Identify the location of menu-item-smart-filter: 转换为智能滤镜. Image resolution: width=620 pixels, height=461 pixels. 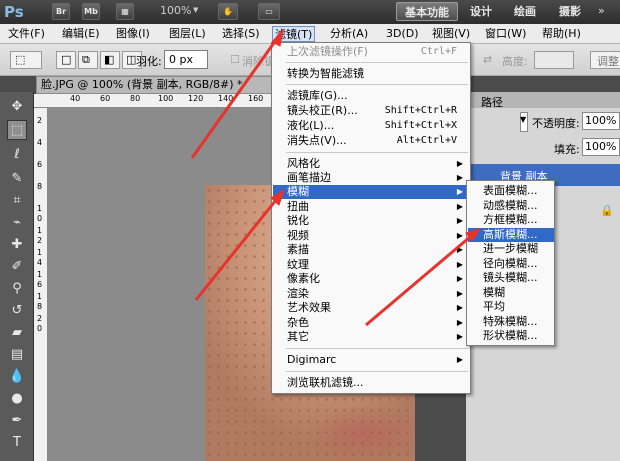
(371, 74).